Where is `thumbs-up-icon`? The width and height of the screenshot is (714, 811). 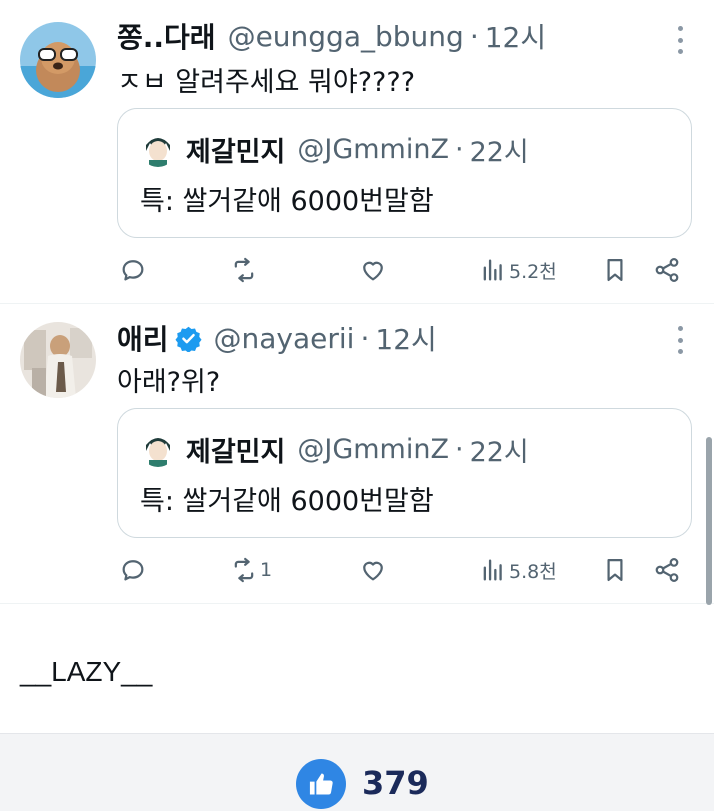
thumbs-up-icon is located at coordinates (321, 784).